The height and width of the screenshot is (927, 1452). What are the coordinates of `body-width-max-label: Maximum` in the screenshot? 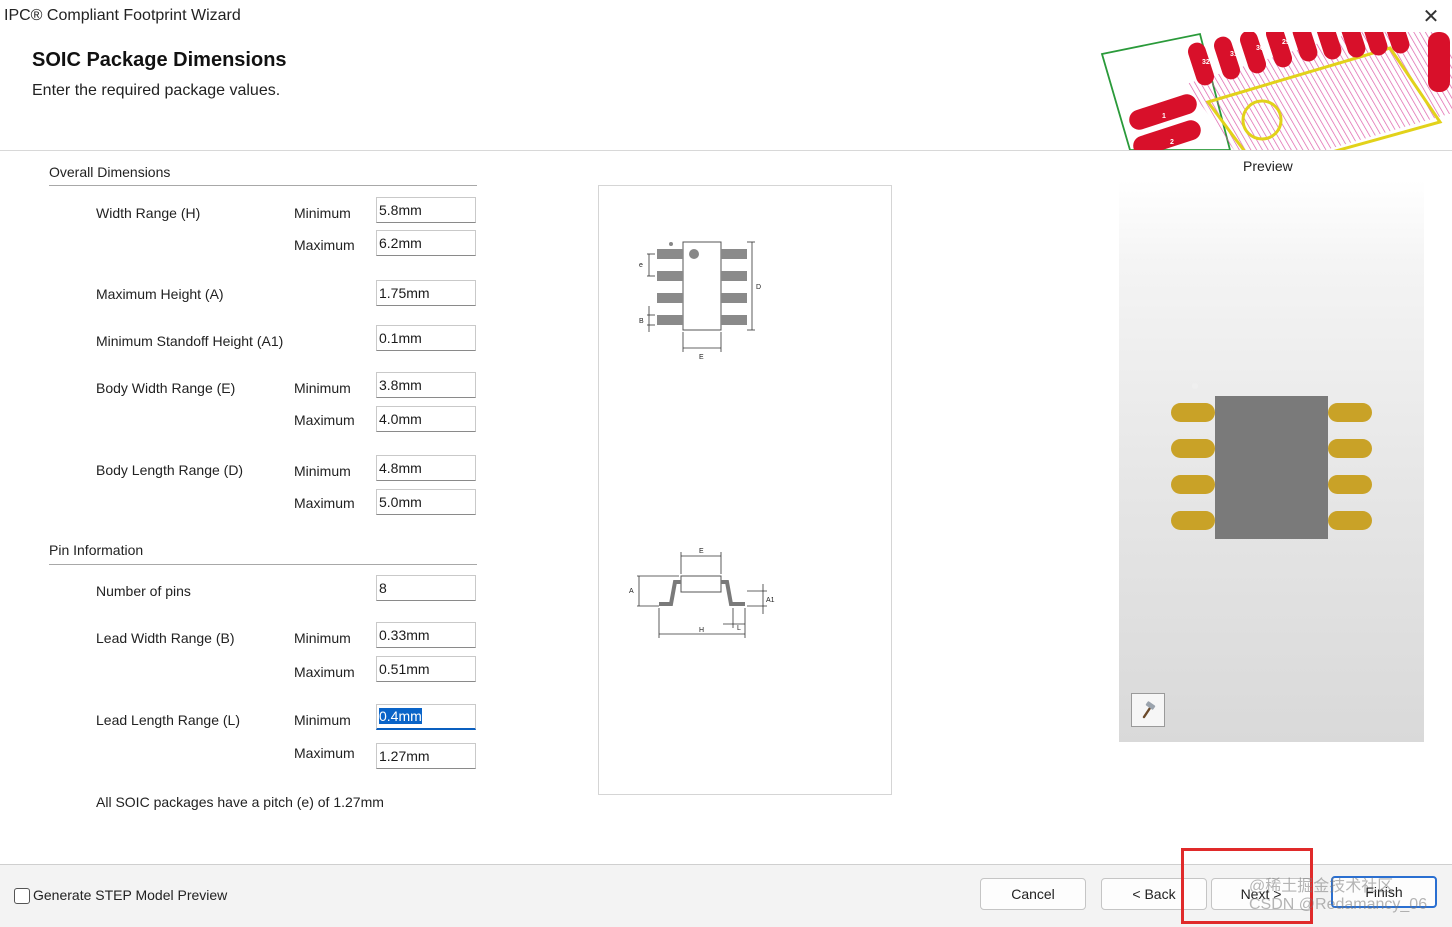 It's located at (324, 420).